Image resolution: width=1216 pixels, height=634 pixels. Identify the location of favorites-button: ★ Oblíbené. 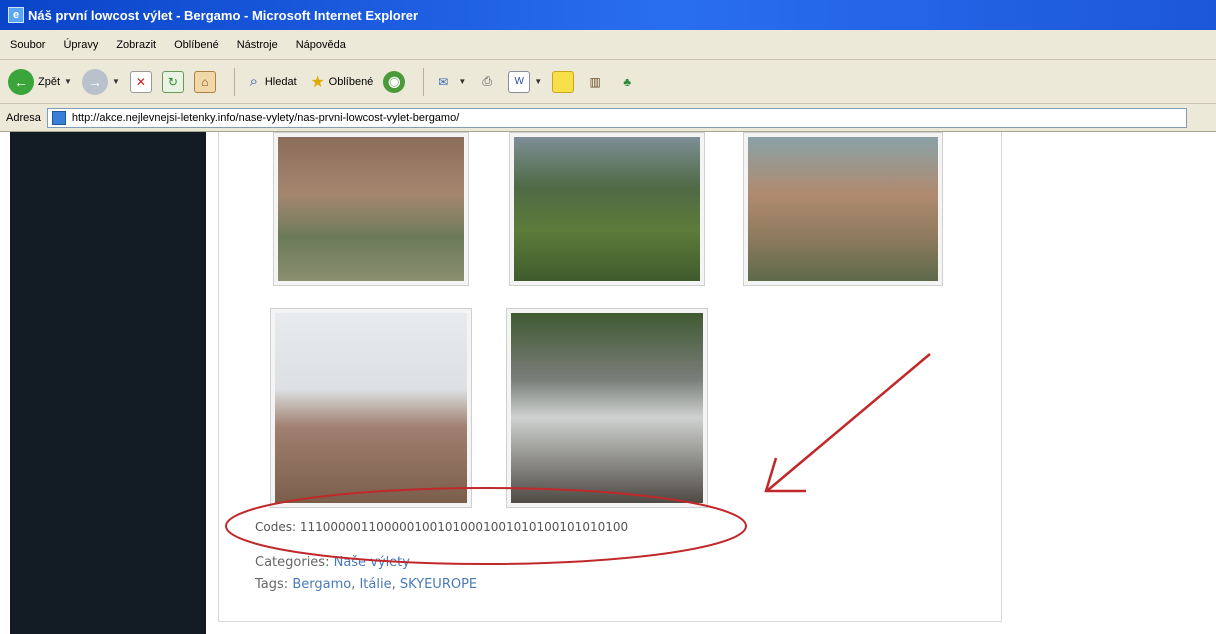
(340, 82).